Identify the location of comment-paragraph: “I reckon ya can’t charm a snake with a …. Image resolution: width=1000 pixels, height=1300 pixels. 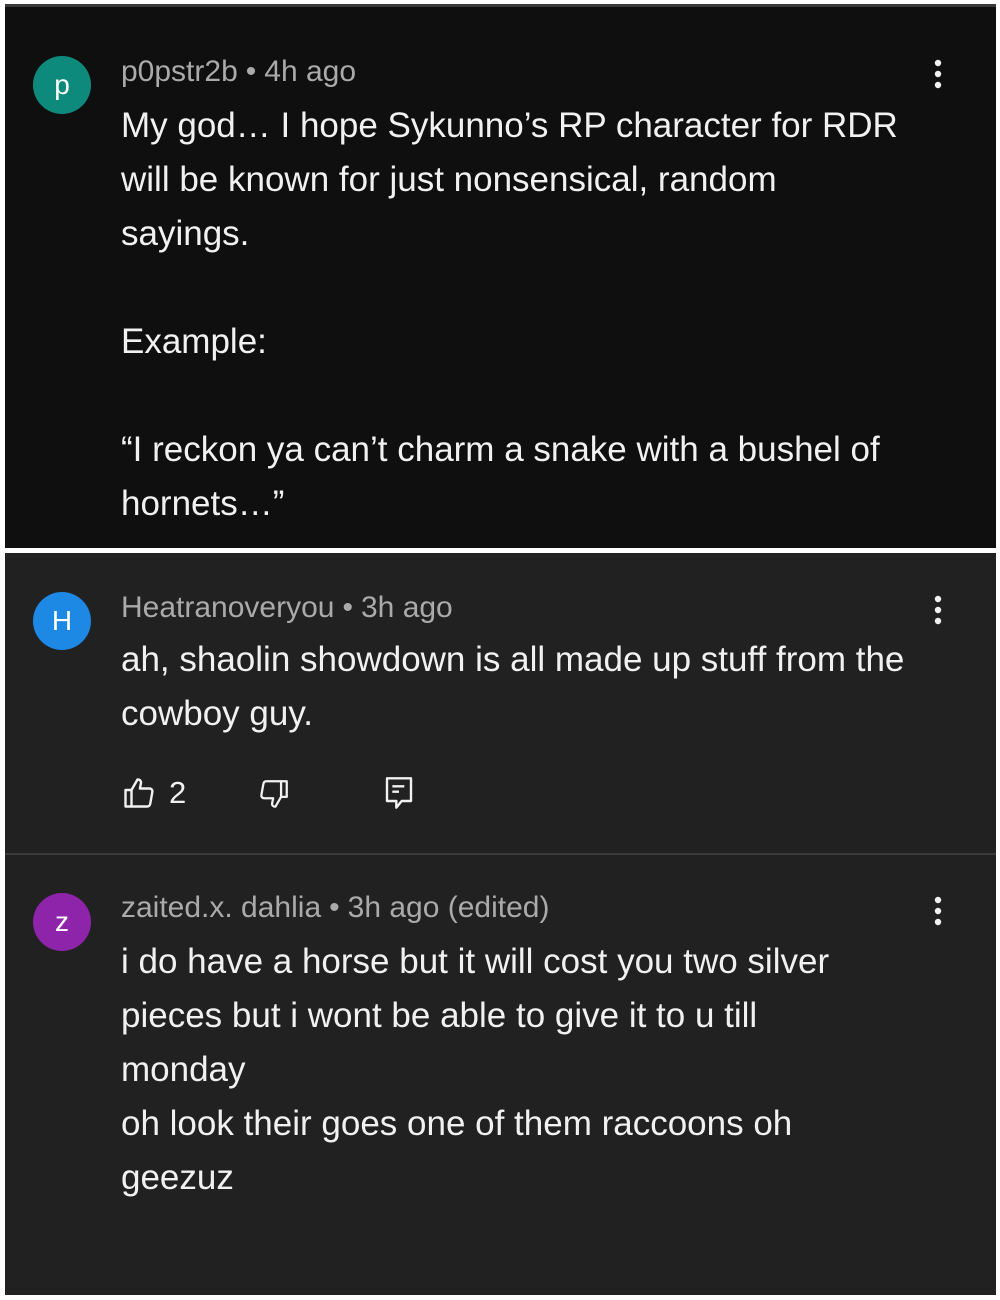
(500, 476).